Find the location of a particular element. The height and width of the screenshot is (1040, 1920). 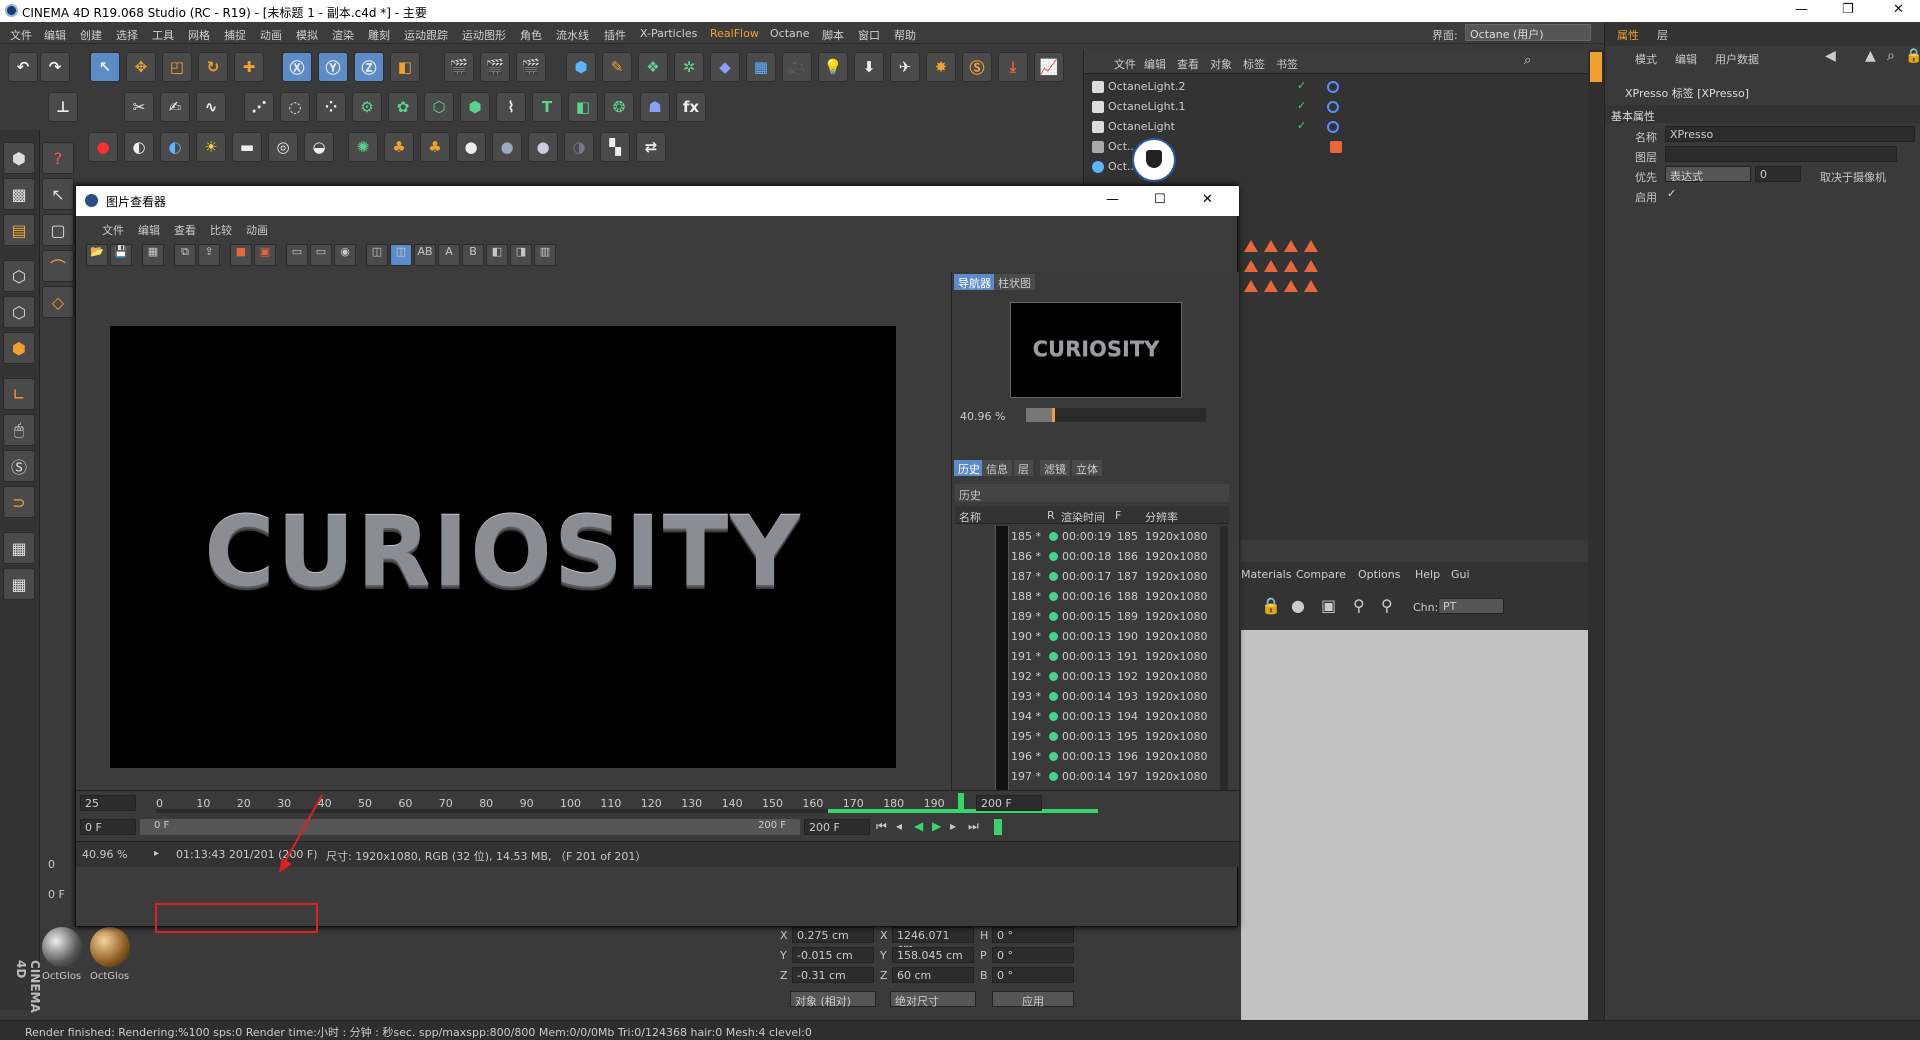

ab-b-button: ◫ is located at coordinates (401, 255).